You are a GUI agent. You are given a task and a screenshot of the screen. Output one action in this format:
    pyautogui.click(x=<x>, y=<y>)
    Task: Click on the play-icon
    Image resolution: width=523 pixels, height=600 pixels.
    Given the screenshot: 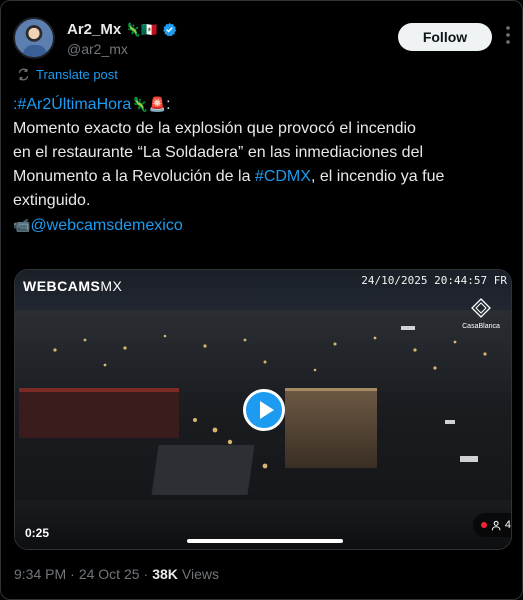 What is the action you would take?
    pyautogui.click(x=264, y=410)
    